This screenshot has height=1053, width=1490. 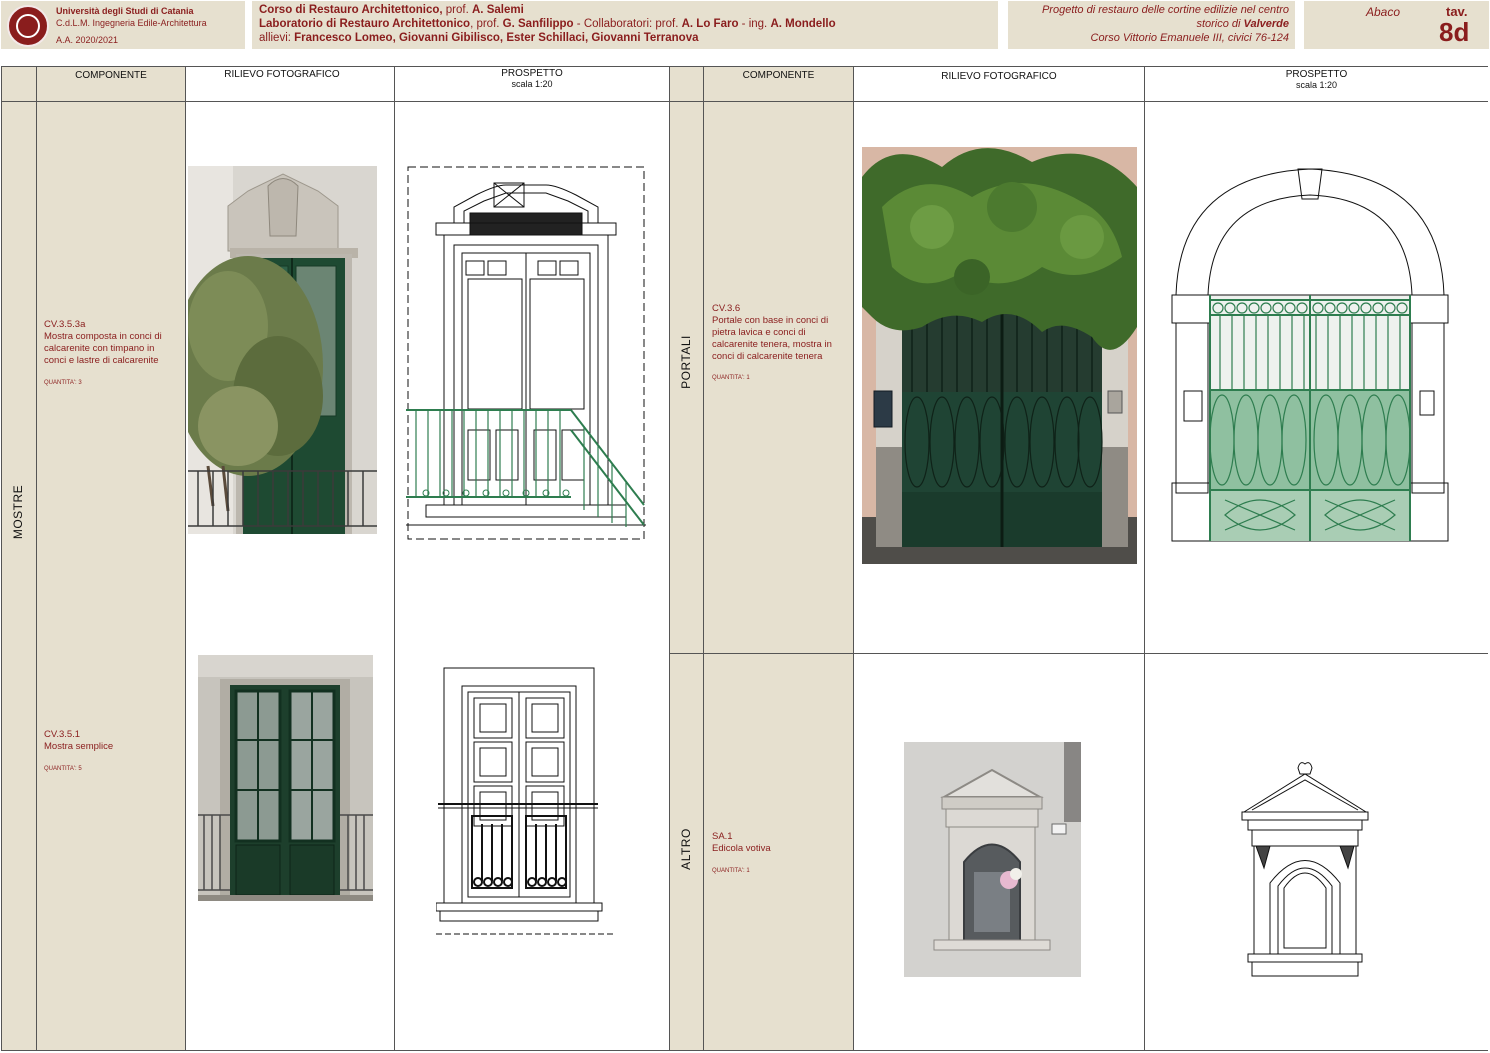 I want to click on drawing-mostra-semplice, so click(x=524, y=802).